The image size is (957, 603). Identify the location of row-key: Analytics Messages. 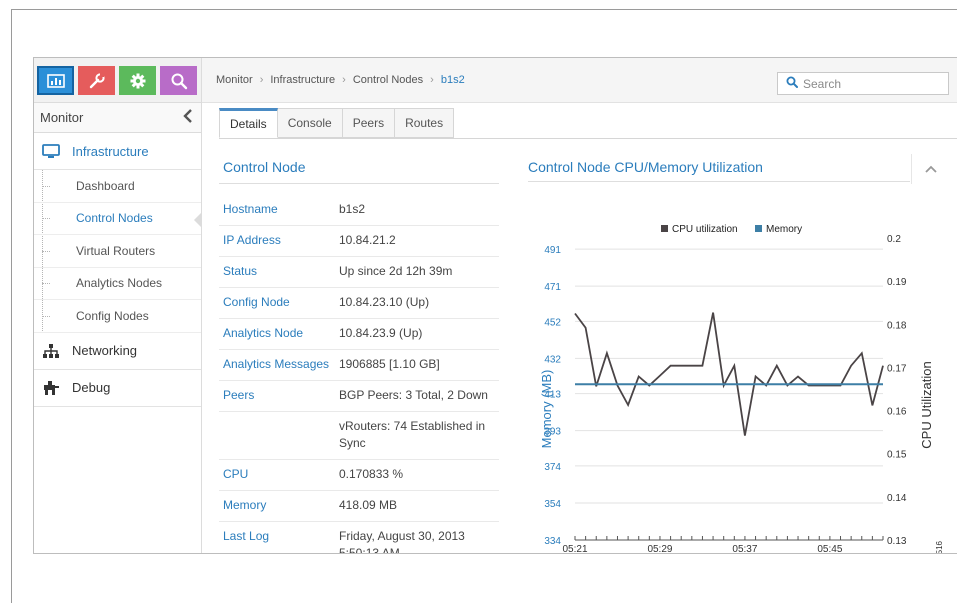
(276, 364).